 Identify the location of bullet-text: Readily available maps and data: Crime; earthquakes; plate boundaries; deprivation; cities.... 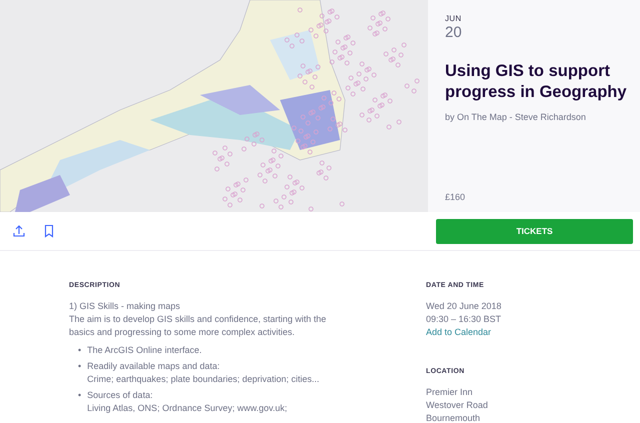
(203, 373).